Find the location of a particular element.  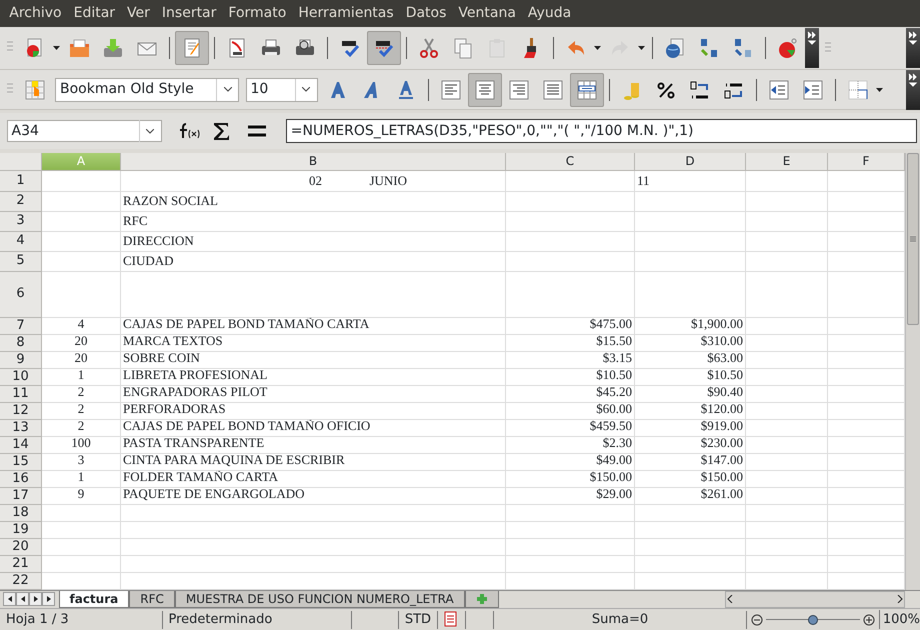

row-header: 4 is located at coordinates (21, 242).